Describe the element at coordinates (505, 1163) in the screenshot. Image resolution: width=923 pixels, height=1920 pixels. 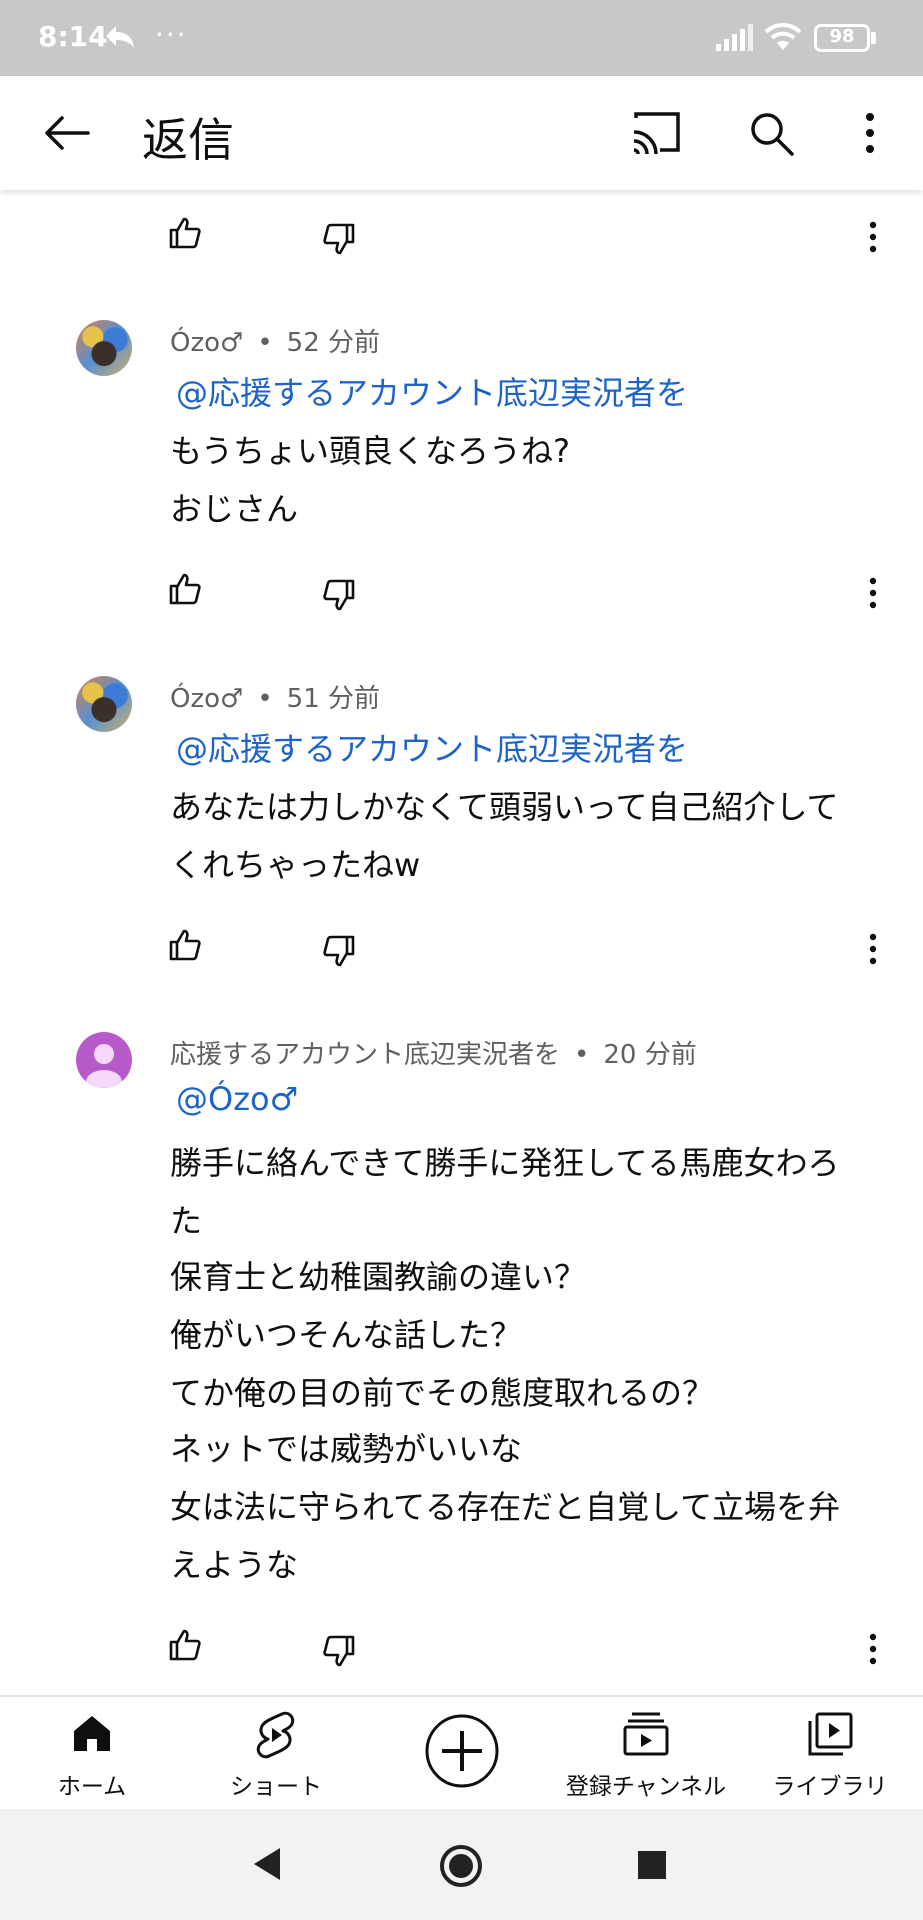
I see `comment-text-line: 勝手に絡んできて勝手に発狂してる馬鹿女わろ` at that location.